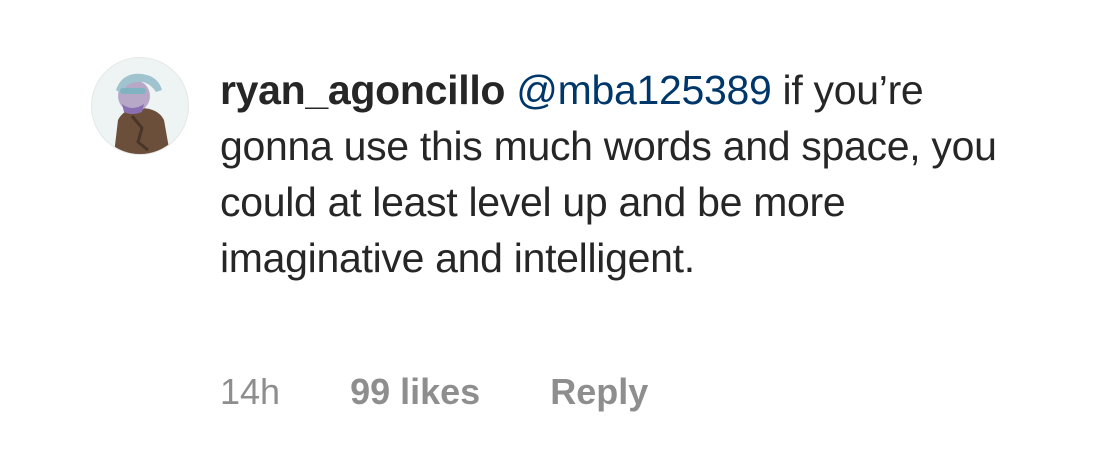 The image size is (1120, 454). I want to click on comment-time: 14h, so click(250, 391).